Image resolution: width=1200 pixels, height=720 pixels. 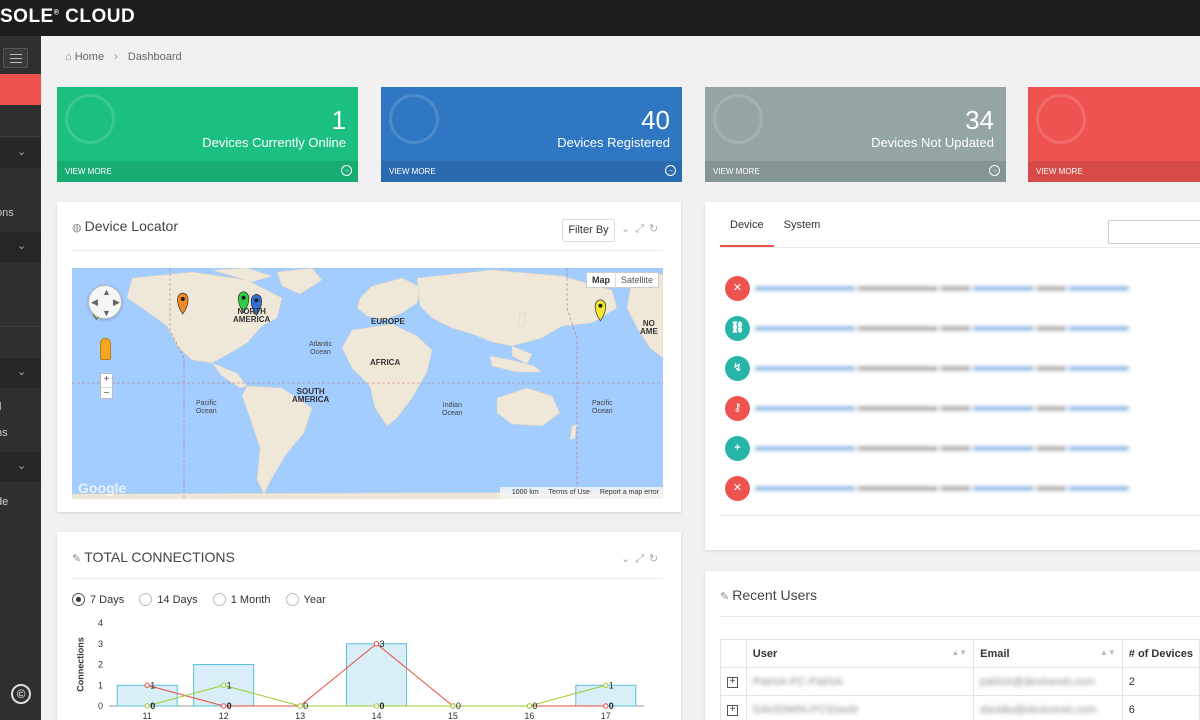 What do you see at coordinates (20, 153) in the screenshot?
I see `sidebar-group-1: ⌄` at bounding box center [20, 153].